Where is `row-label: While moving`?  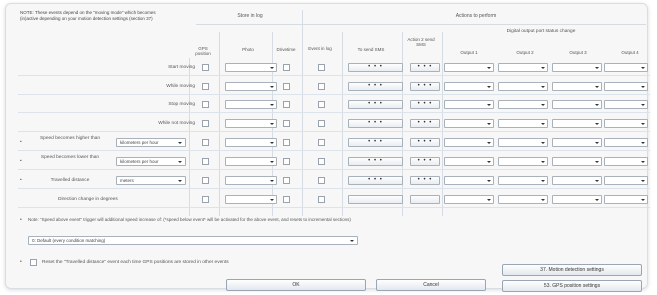
row-label: While moving is located at coordinates (180, 86).